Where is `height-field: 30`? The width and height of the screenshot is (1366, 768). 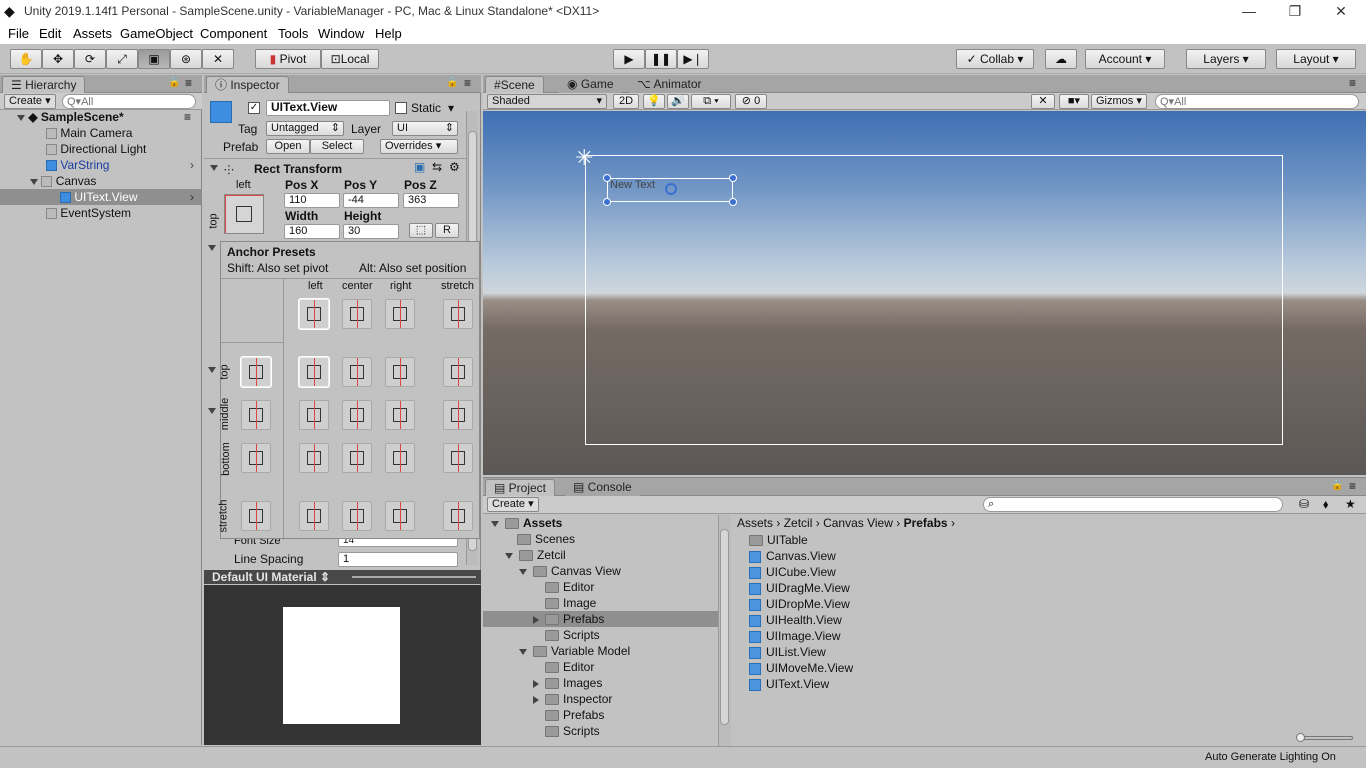
height-field: 30 is located at coordinates (371, 231).